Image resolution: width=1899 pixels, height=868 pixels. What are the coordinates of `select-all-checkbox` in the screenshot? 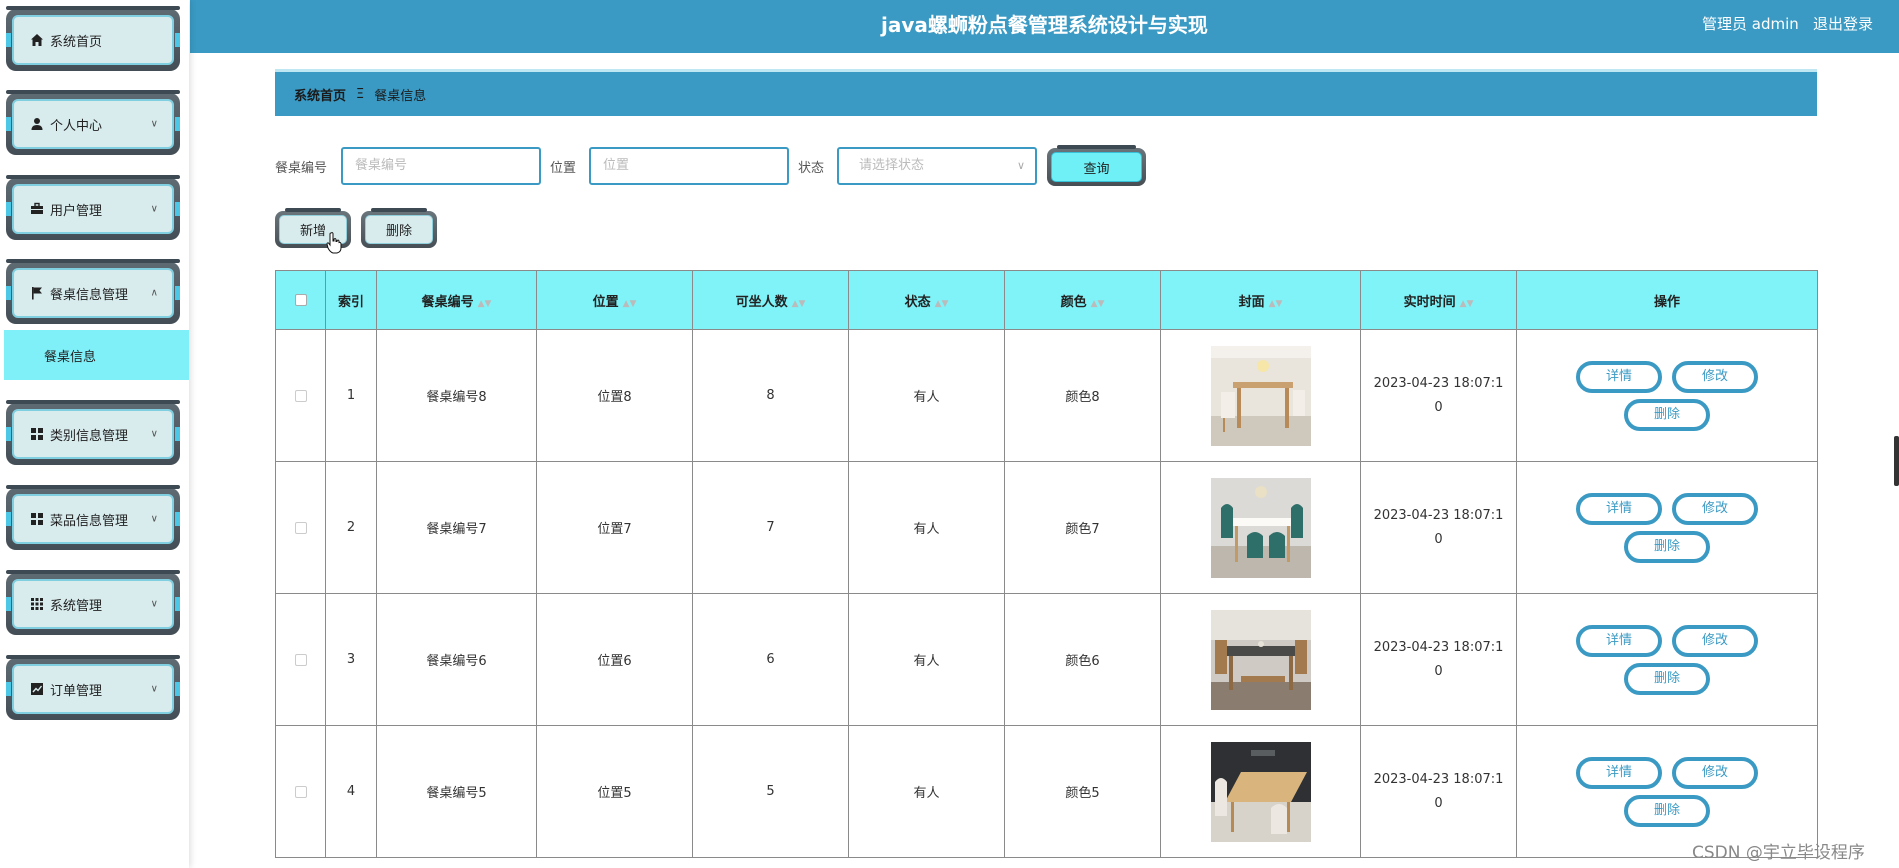 It's located at (300, 300).